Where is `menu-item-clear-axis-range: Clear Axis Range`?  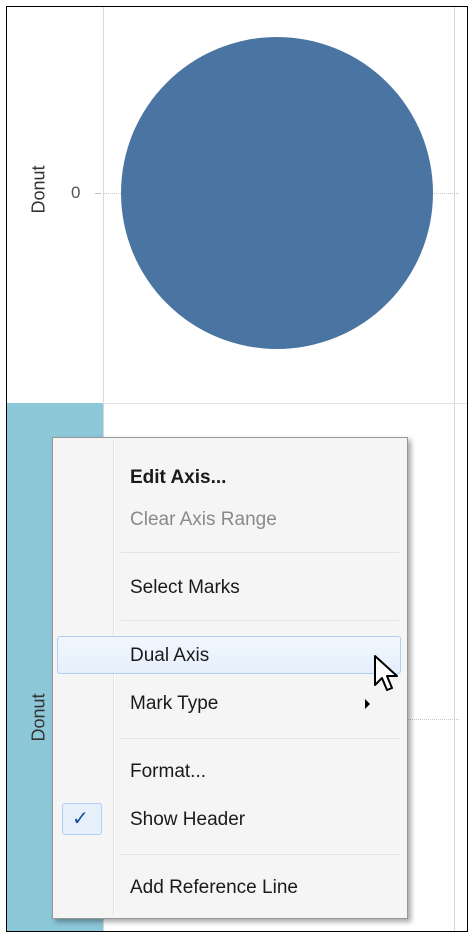 menu-item-clear-axis-range: Clear Axis Range is located at coordinates (229, 519).